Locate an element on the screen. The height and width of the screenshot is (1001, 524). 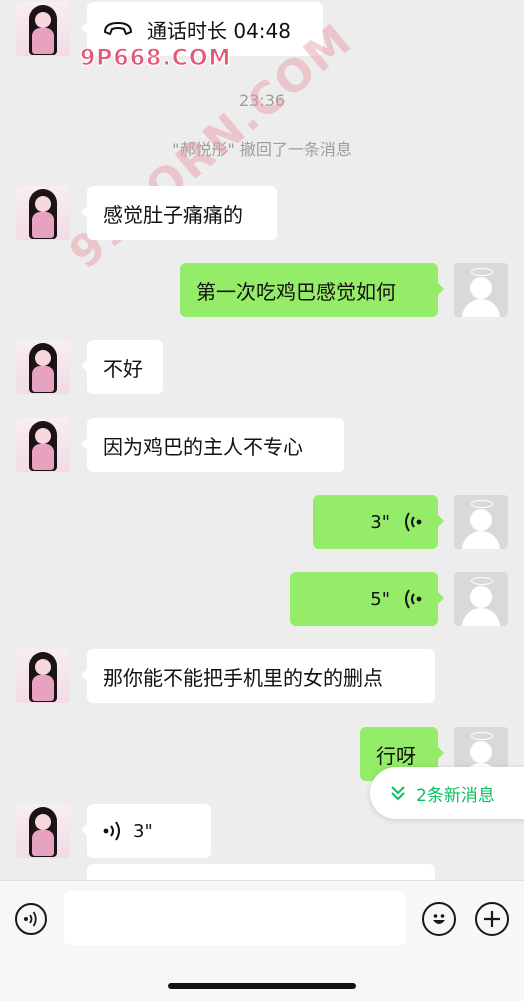
incoming-voice-message: 3" is located at coordinates (146, 831).